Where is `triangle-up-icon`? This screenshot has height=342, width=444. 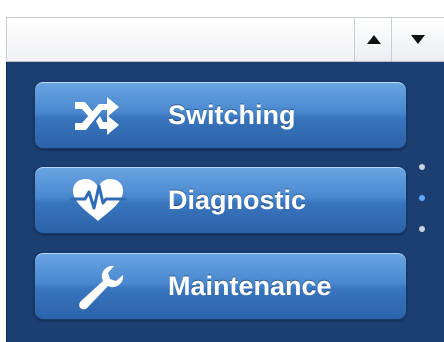
triangle-up-icon is located at coordinates (374, 39).